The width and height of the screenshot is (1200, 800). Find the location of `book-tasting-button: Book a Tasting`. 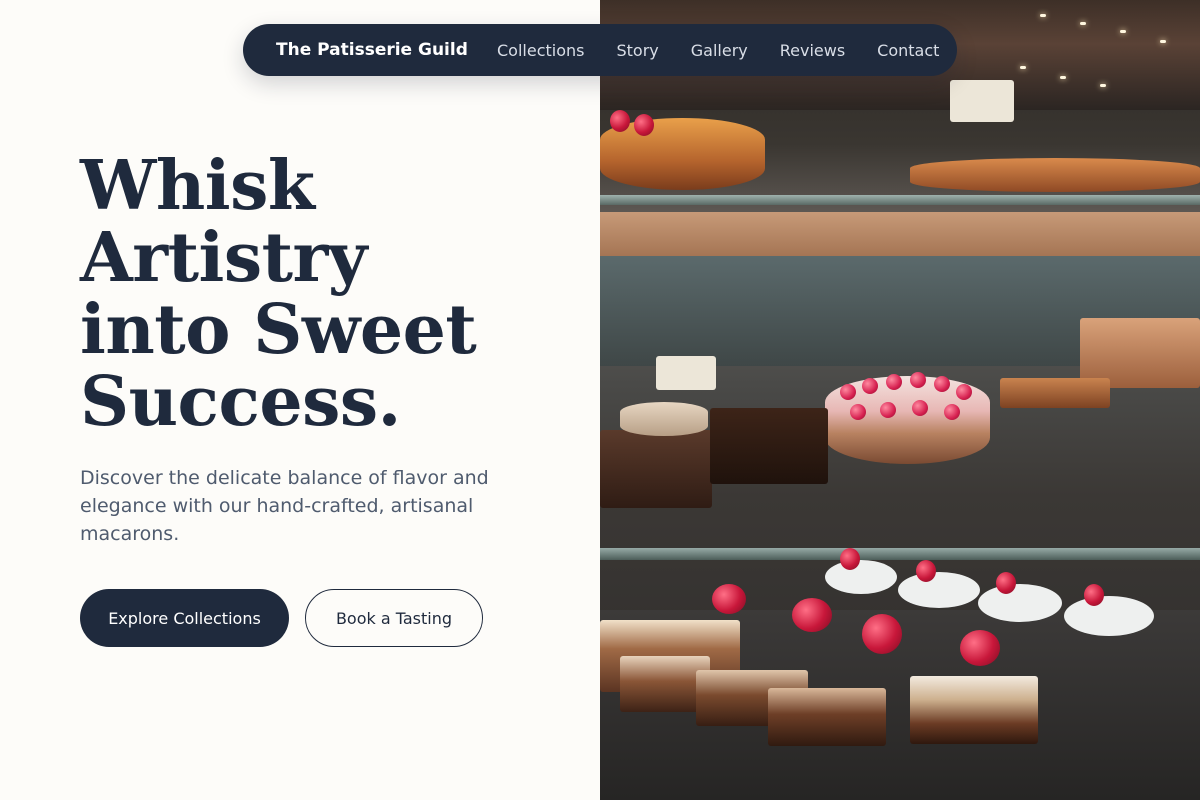

book-tasting-button: Book a Tasting is located at coordinates (394, 618).